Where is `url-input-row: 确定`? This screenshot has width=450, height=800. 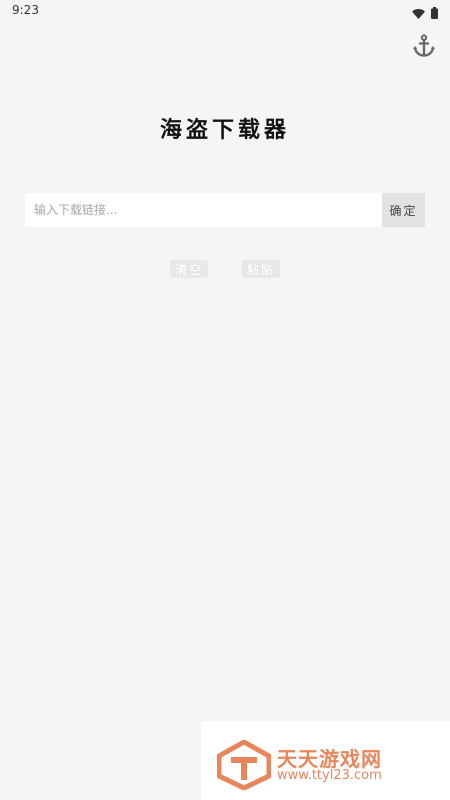
url-input-row: 确定 is located at coordinates (225, 210).